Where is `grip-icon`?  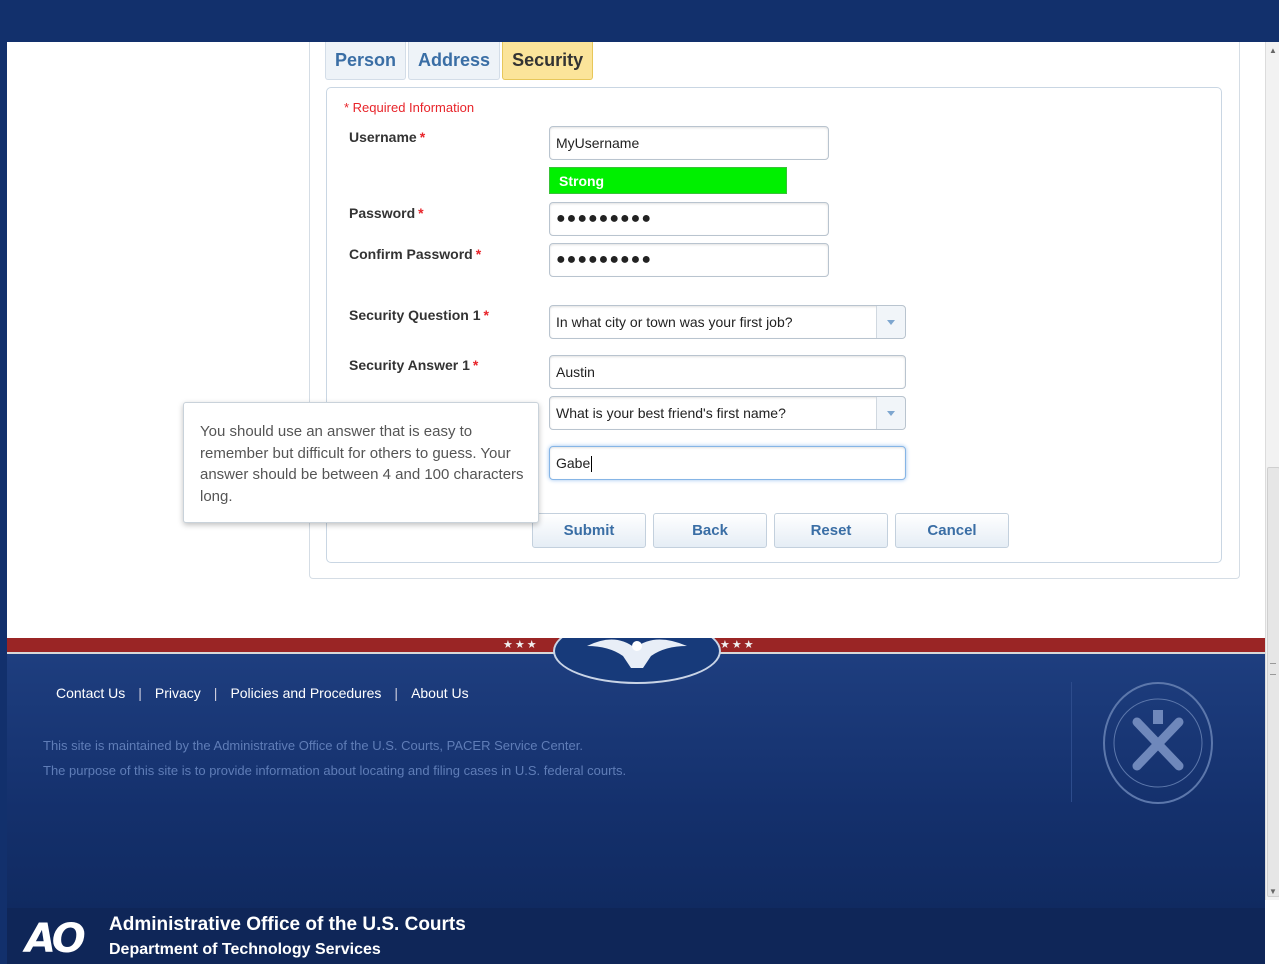
grip-icon is located at coordinates (1273, 669).